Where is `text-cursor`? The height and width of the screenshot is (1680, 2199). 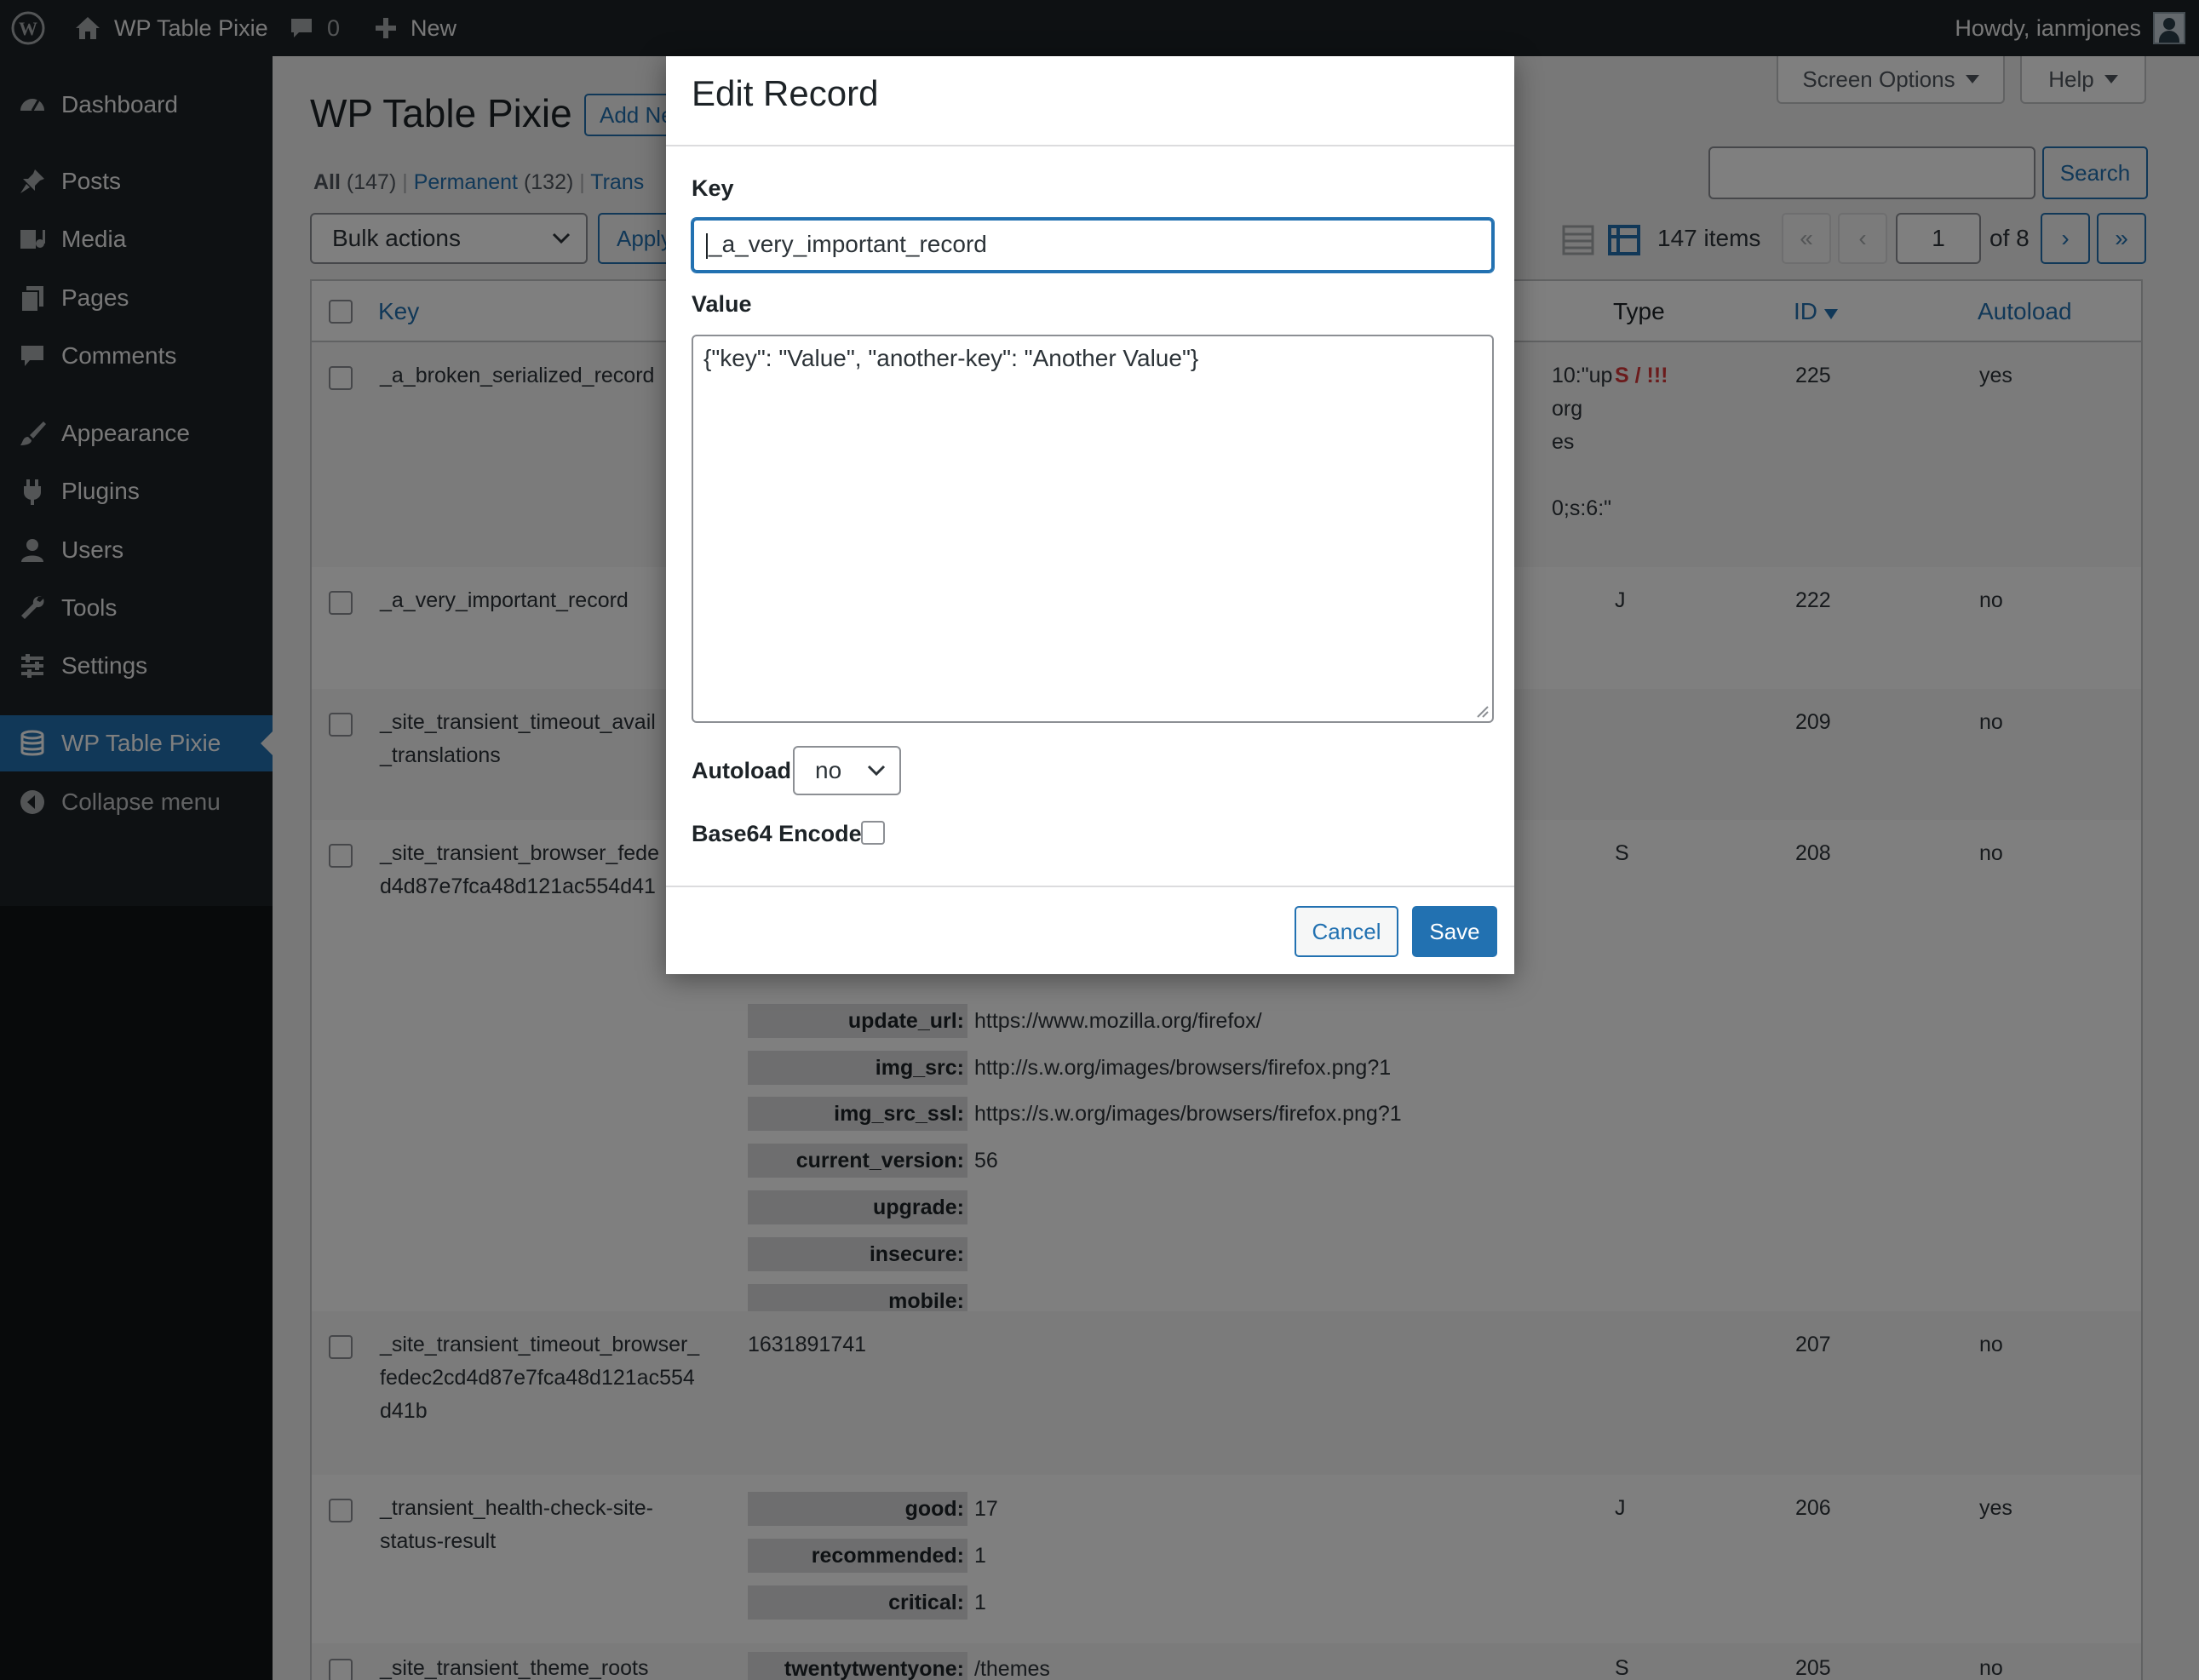
text-cursor is located at coordinates (707, 245).